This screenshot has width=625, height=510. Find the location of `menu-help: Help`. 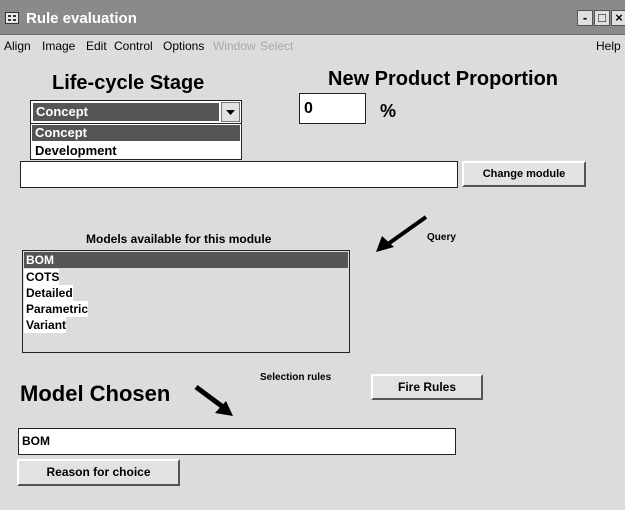

menu-help: Help is located at coordinates (608, 46).